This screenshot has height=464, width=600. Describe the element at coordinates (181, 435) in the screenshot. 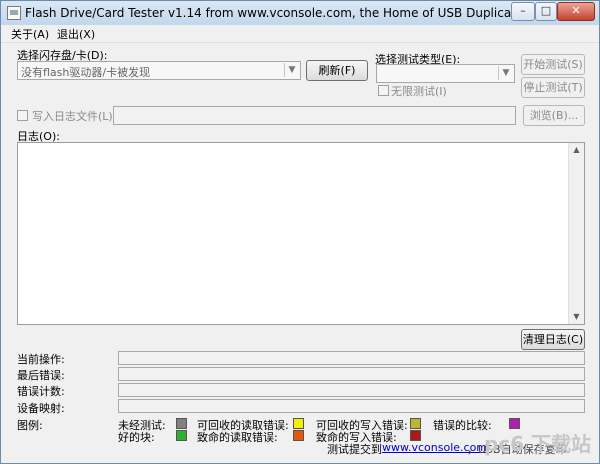

I see `legend-good-swatch` at that location.